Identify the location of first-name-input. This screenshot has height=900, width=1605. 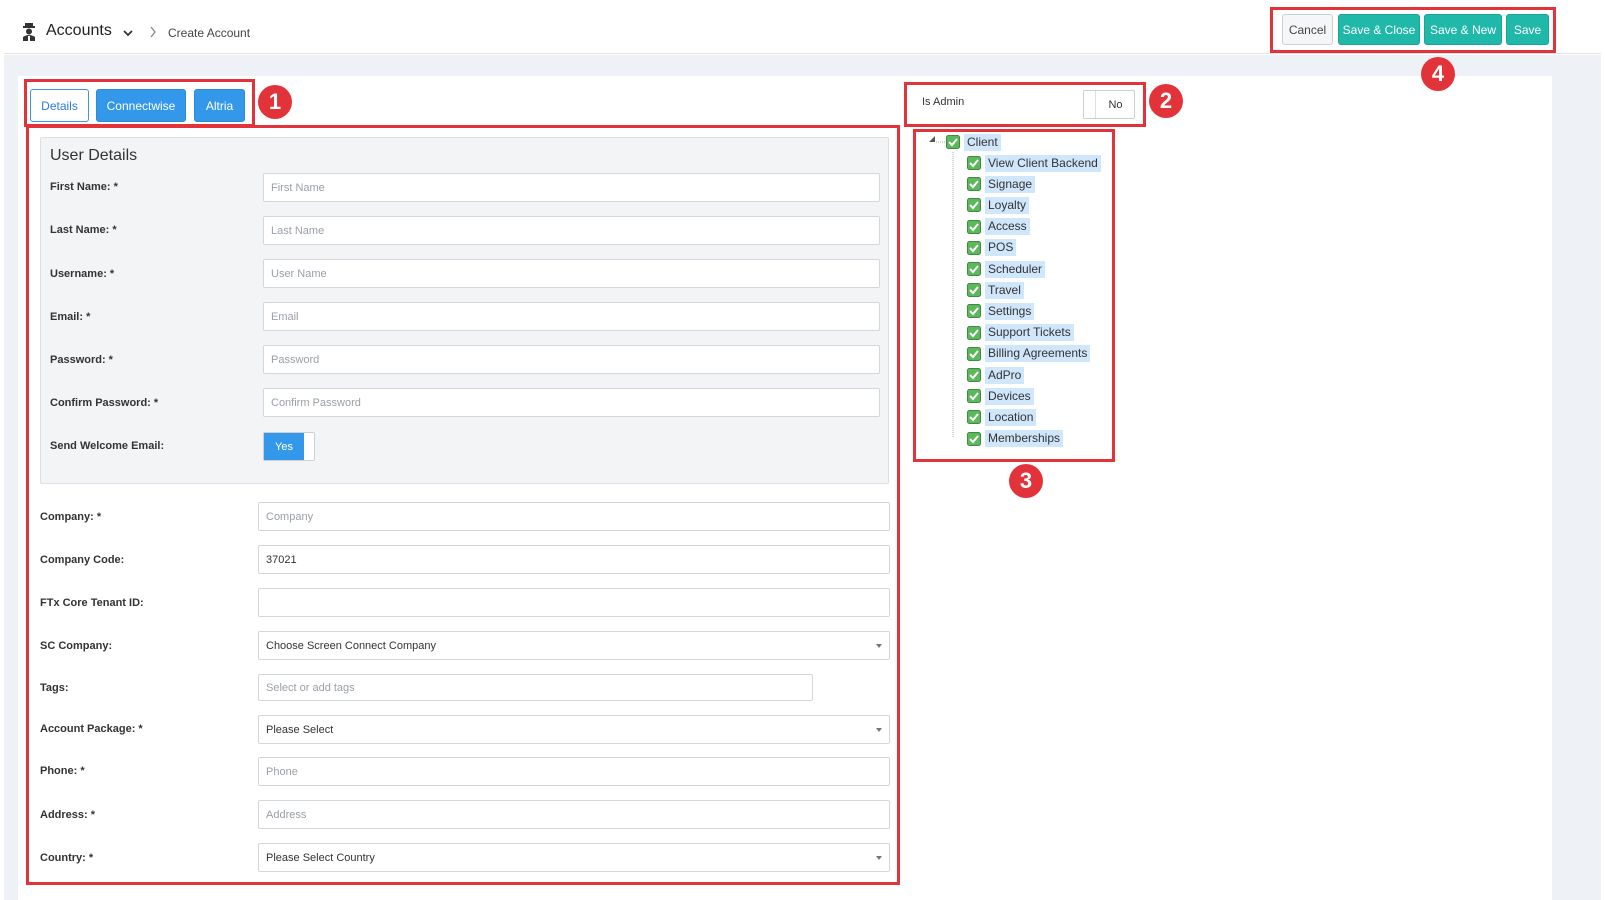
(571, 187).